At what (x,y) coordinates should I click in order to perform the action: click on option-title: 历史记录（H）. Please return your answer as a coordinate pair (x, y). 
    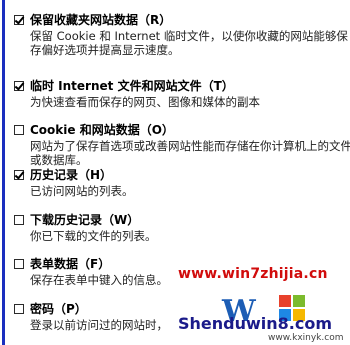
    Looking at the image, I should click on (71, 175).